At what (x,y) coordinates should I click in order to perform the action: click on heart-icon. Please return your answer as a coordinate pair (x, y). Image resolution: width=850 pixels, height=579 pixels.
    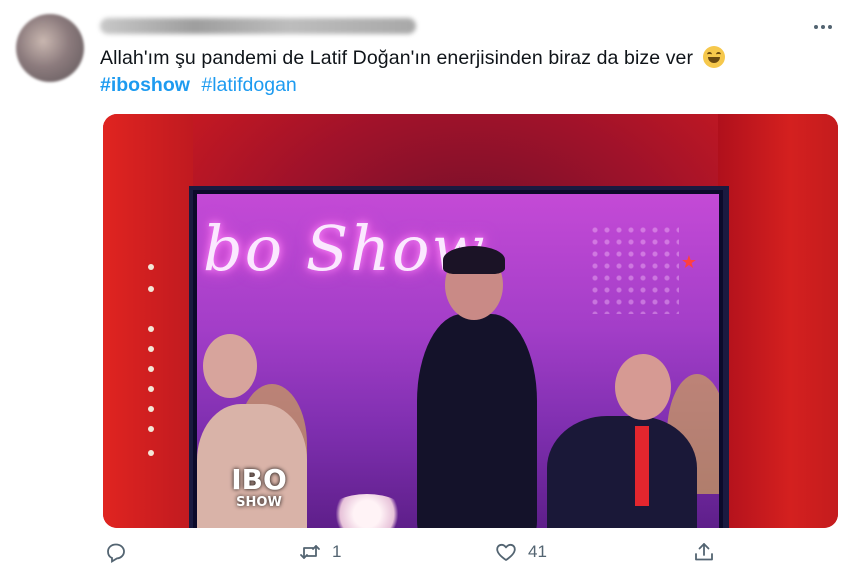
    Looking at the image, I should click on (506, 552).